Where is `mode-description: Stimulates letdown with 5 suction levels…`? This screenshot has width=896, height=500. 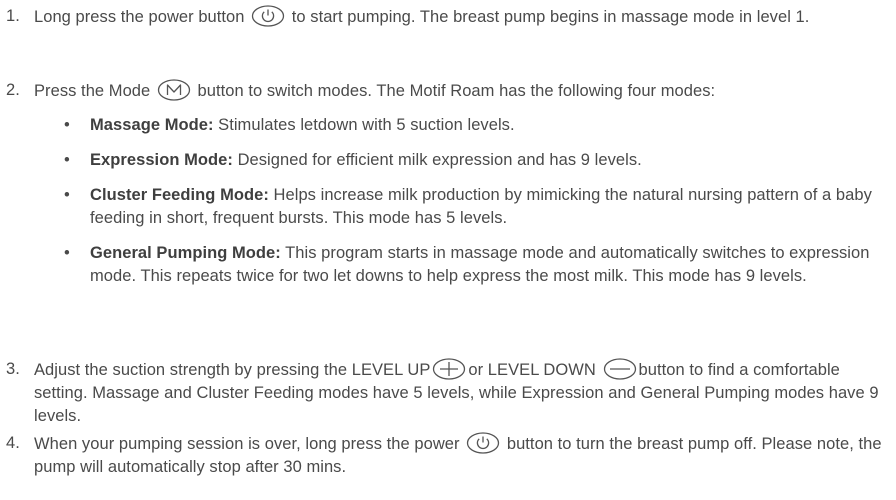 mode-description: Stimulates letdown with 5 suction levels… is located at coordinates (366, 125).